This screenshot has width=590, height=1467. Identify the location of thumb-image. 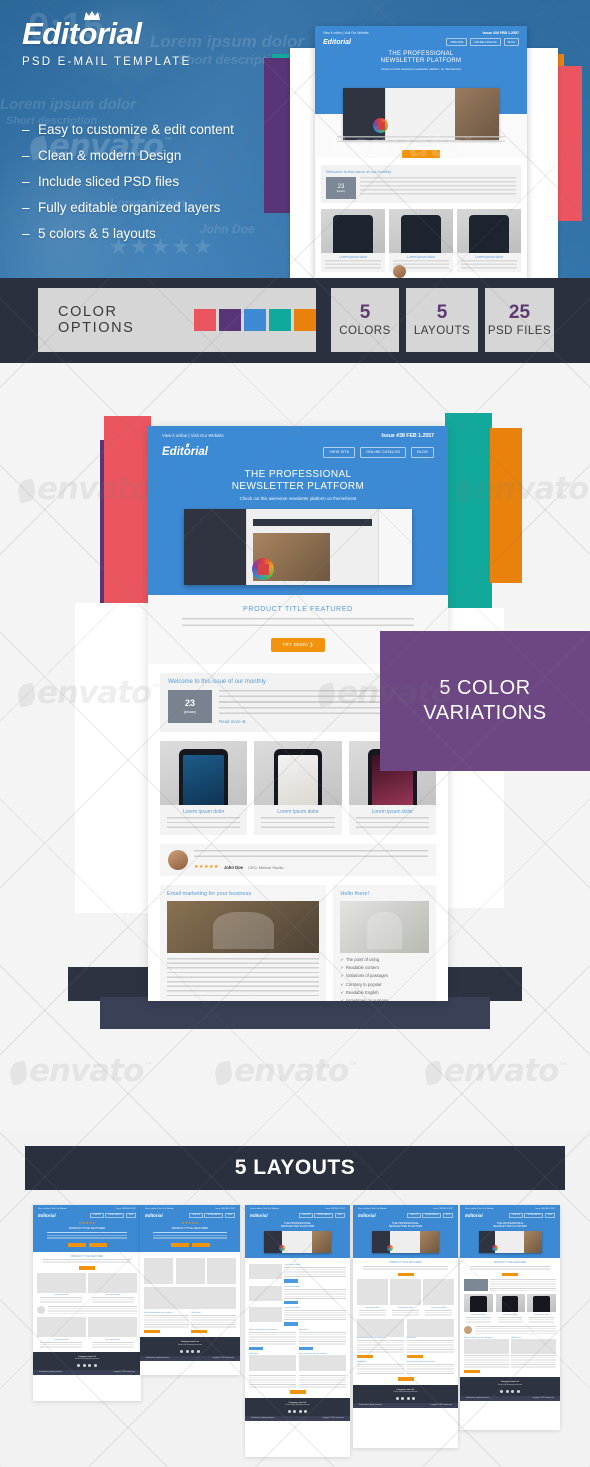
(265, 1271).